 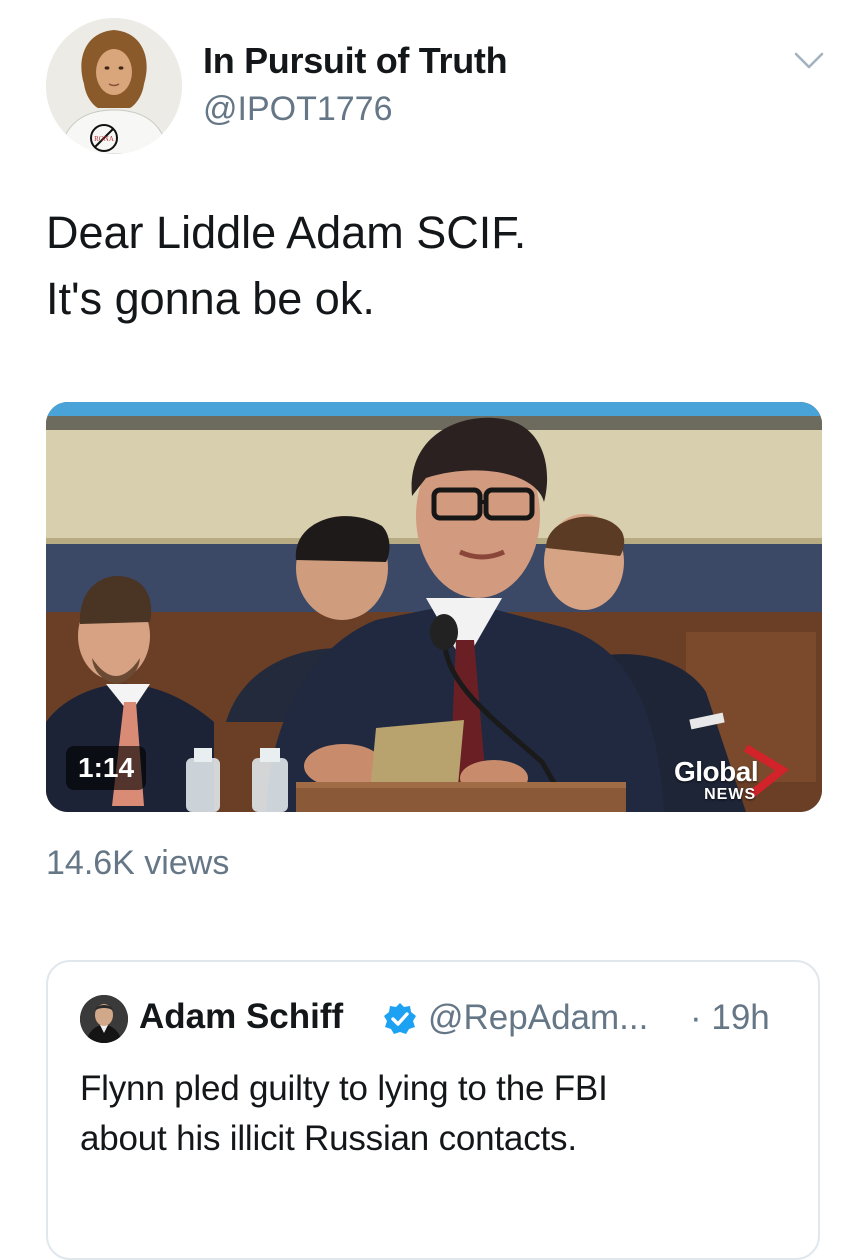 I want to click on portrait-avatar-image, so click(x=104, y=1019).